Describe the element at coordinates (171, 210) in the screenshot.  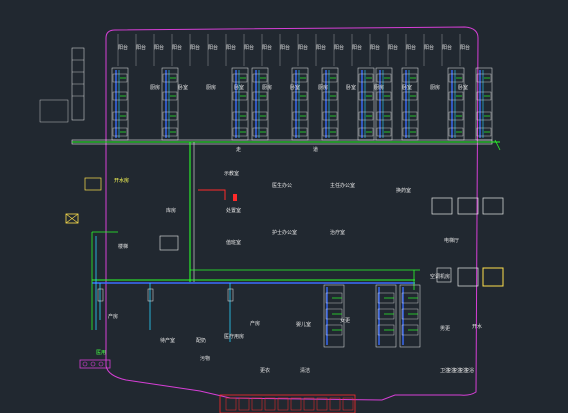
I see `central-room-label: 库房` at that location.